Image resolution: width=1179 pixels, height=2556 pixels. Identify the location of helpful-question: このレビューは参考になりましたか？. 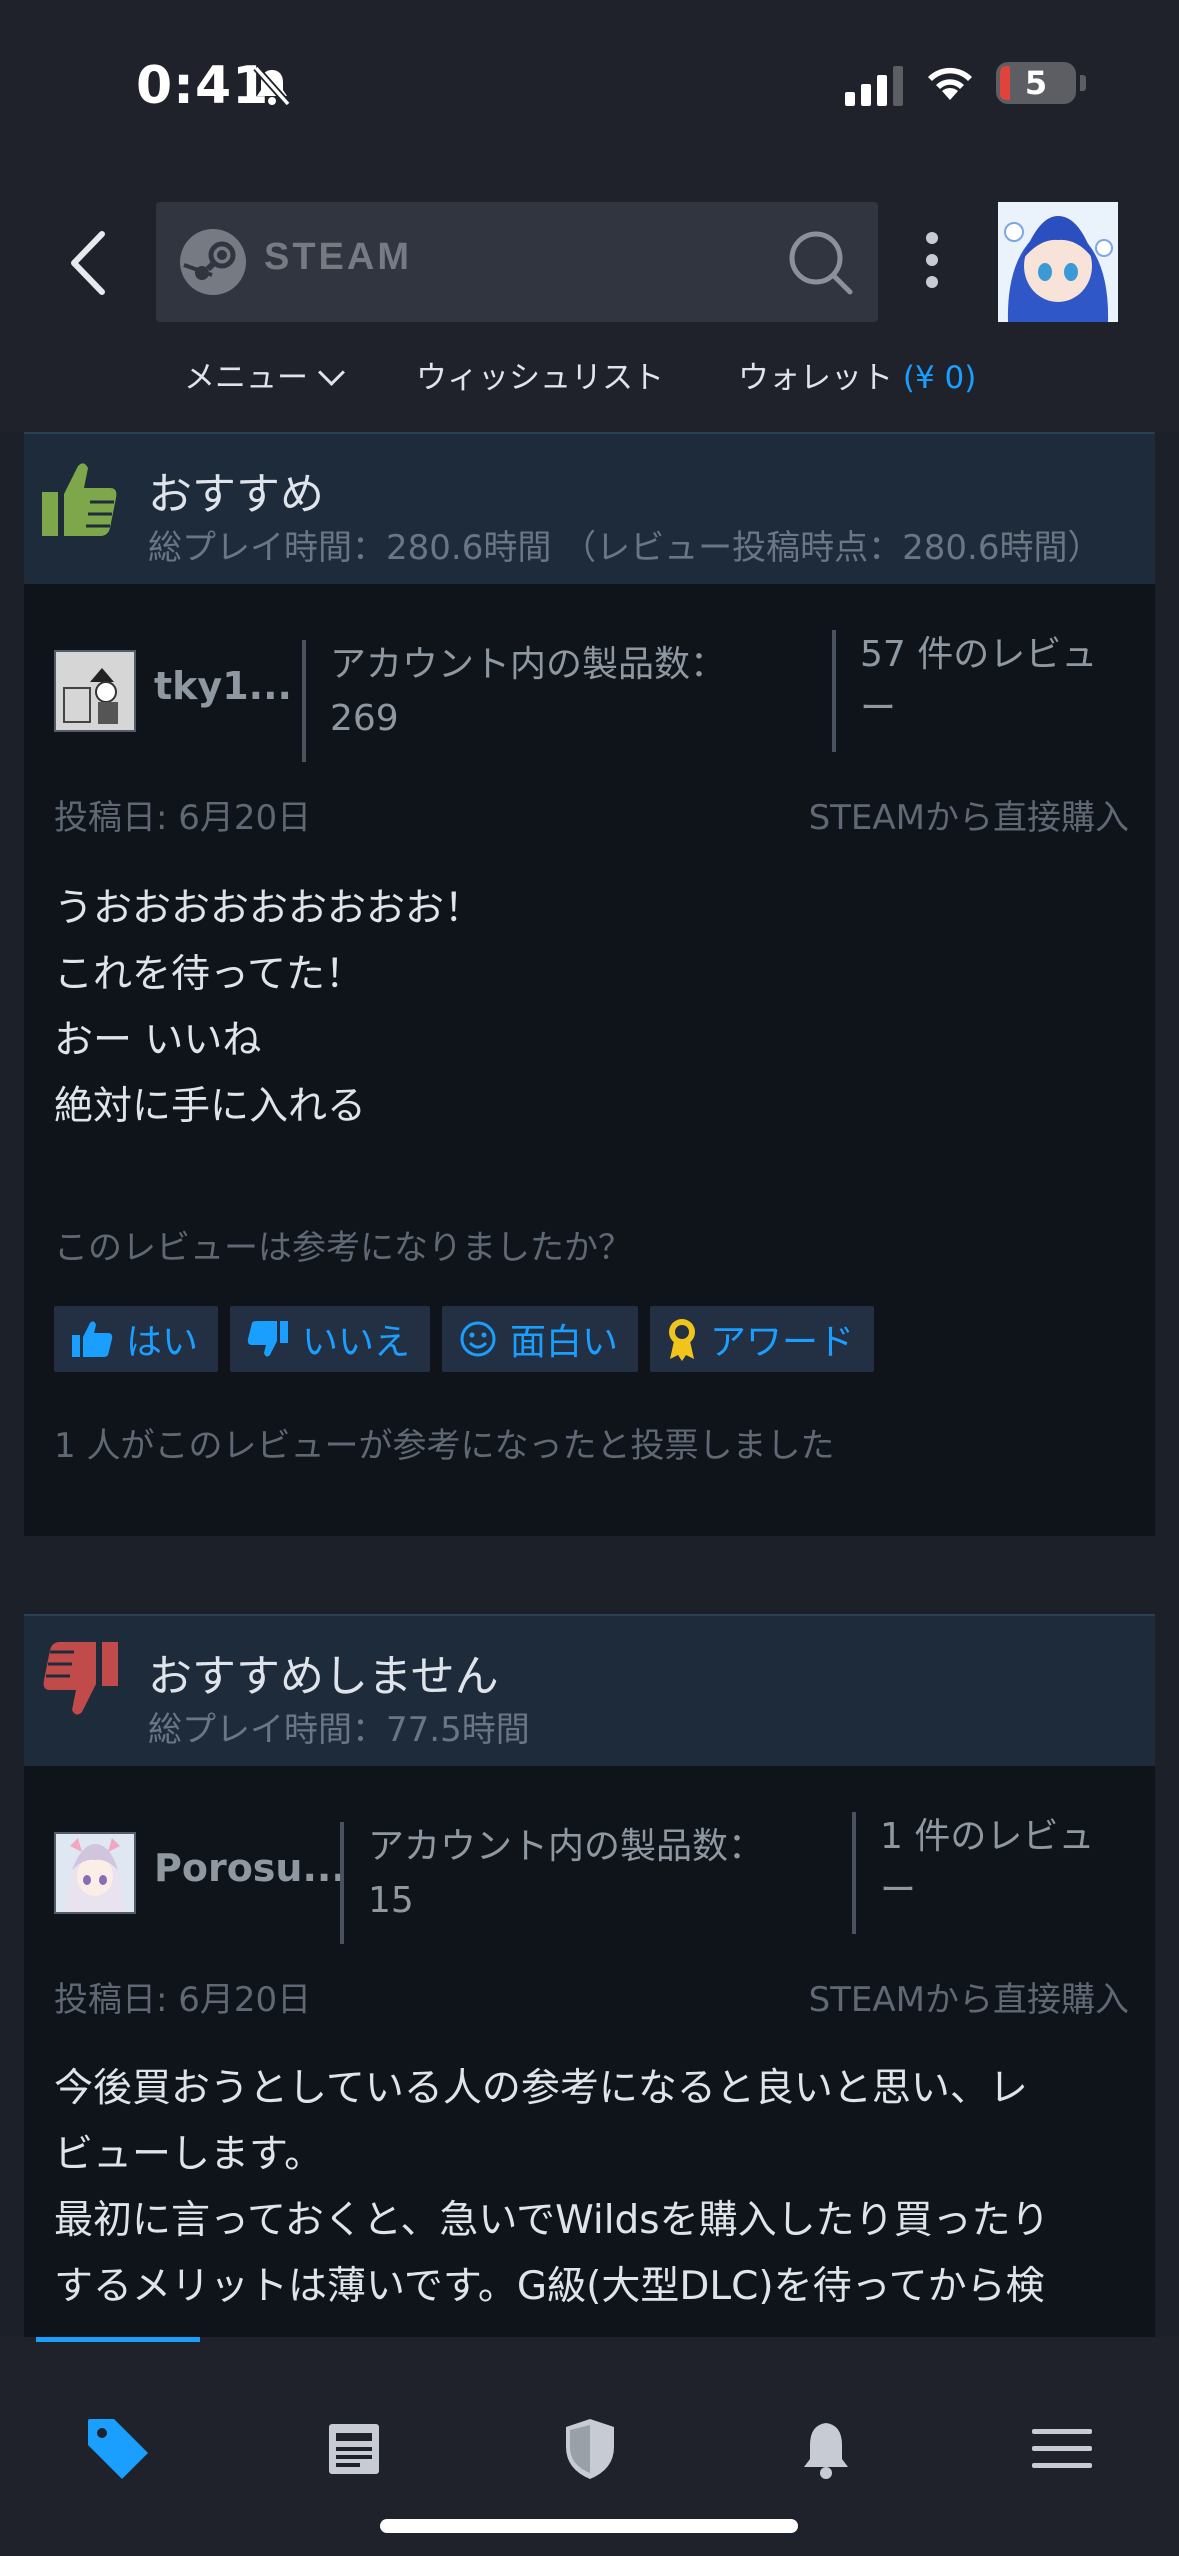
(343, 1248).